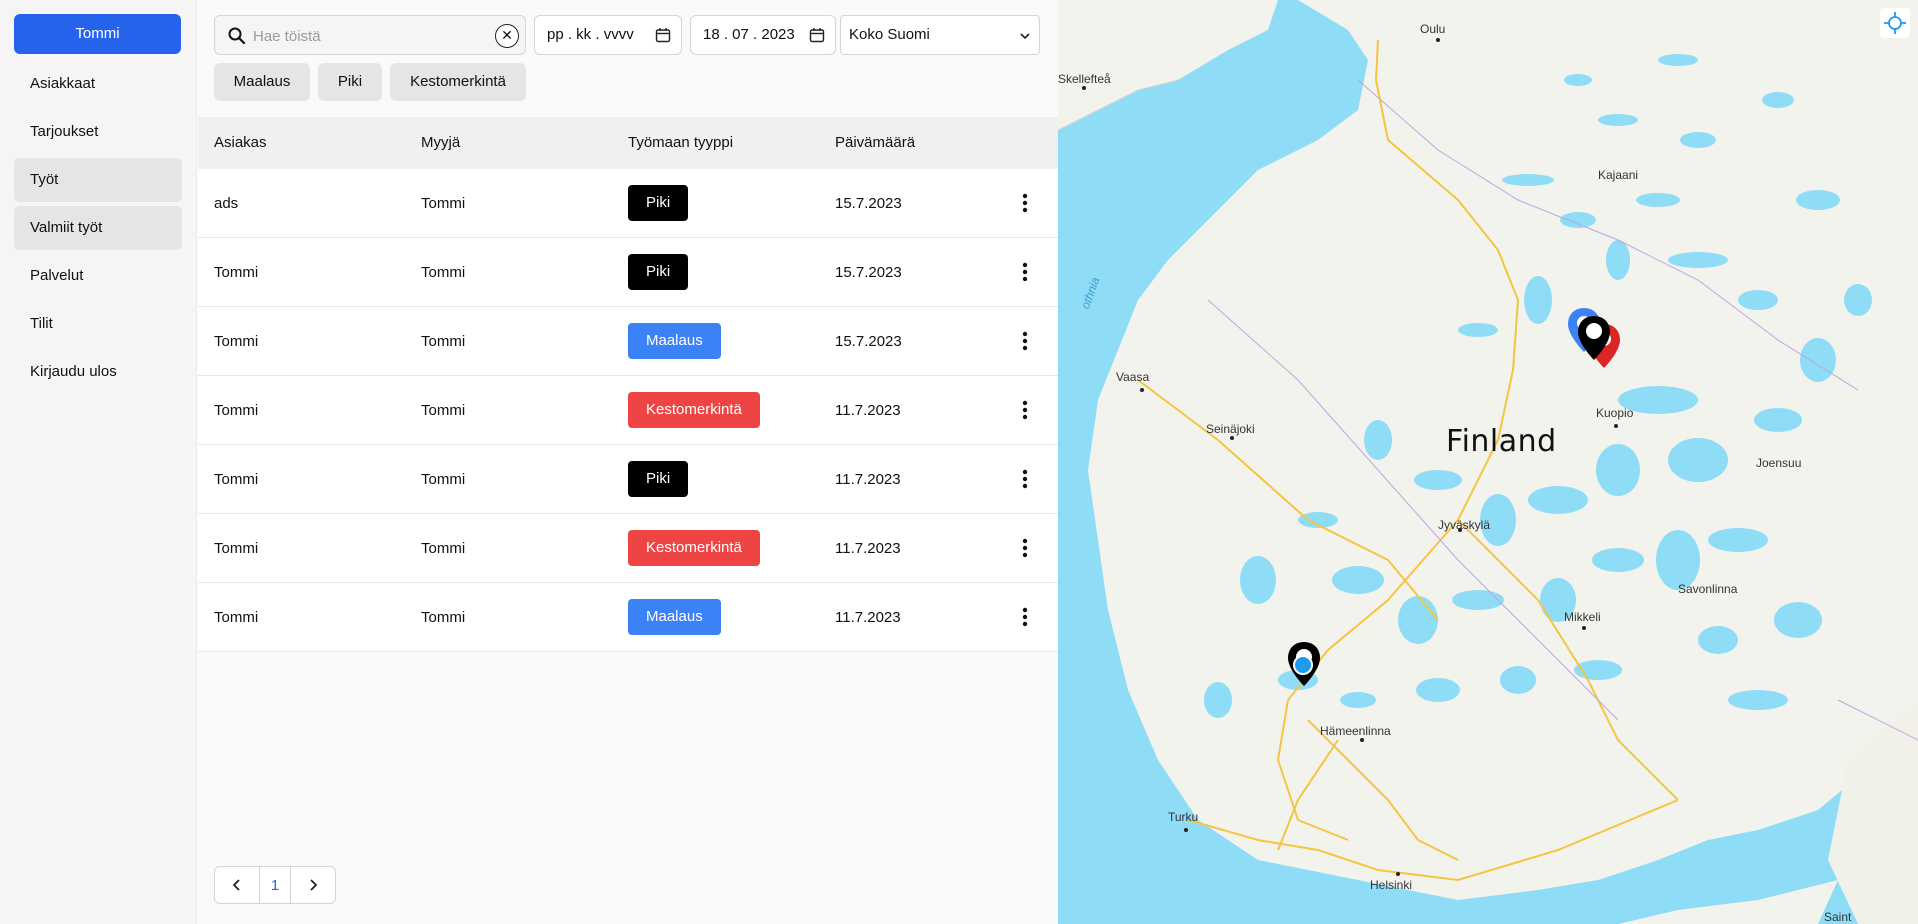  I want to click on chevron-left-icon, so click(236, 885).